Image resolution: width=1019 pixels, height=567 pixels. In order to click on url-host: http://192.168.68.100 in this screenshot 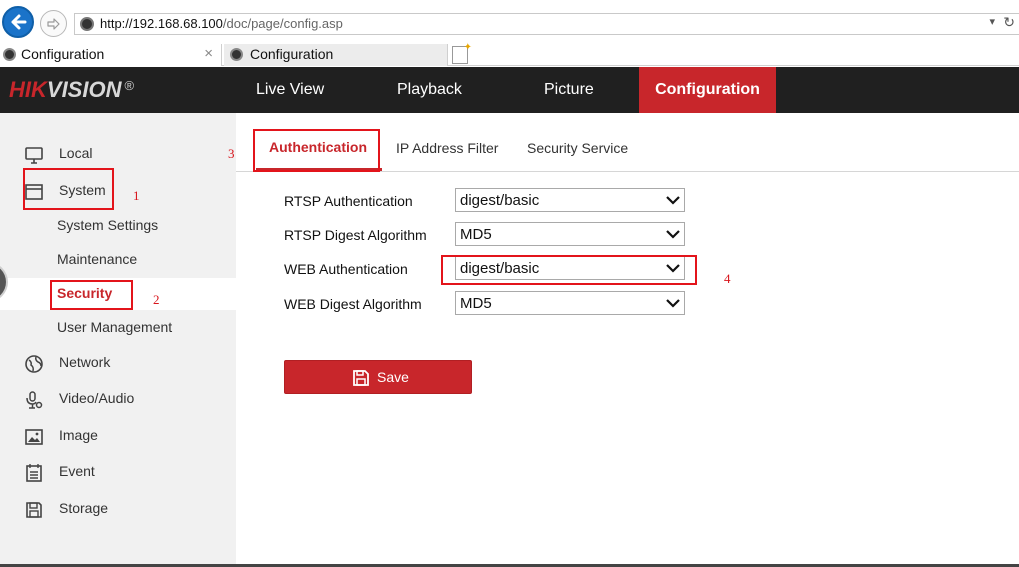, I will do `click(161, 23)`.